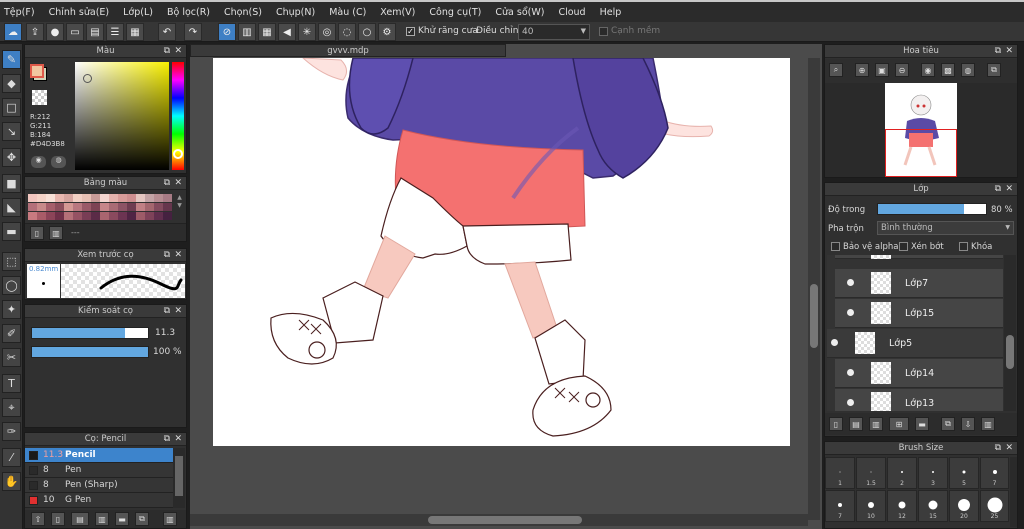 The image size is (1024, 529). What do you see at coordinates (11, 309) in the screenshot?
I see `magic-wand-tool-icon: ✦` at bounding box center [11, 309].